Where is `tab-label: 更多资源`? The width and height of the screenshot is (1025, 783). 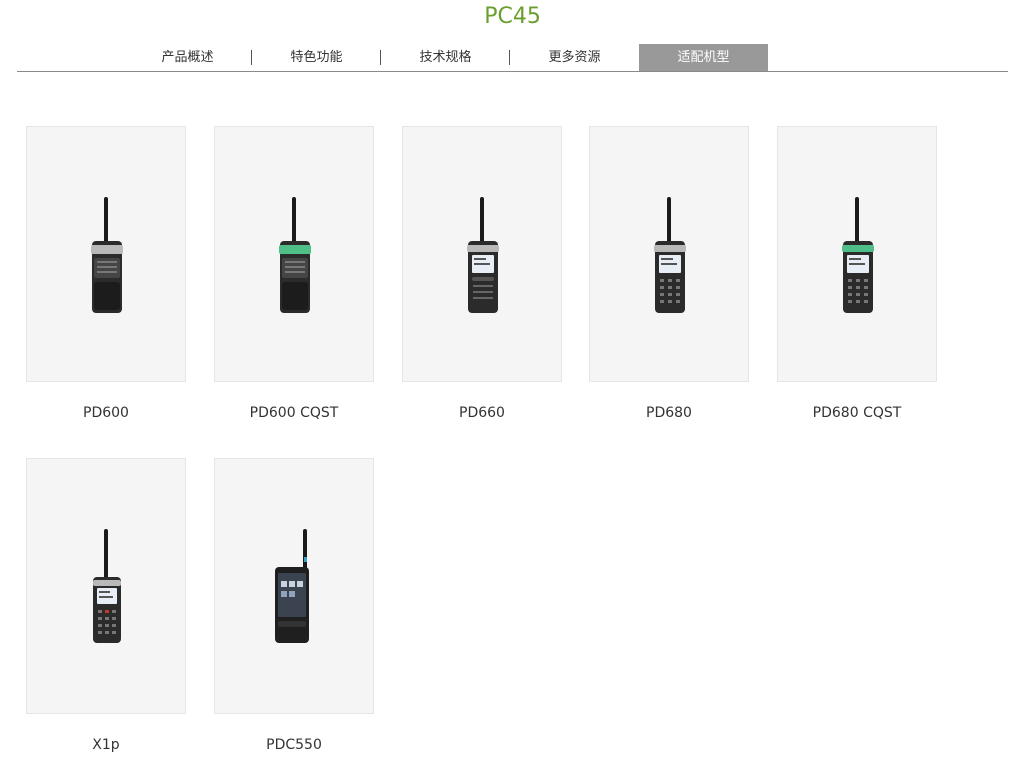
tab-label: 更多资源 is located at coordinates (574, 57).